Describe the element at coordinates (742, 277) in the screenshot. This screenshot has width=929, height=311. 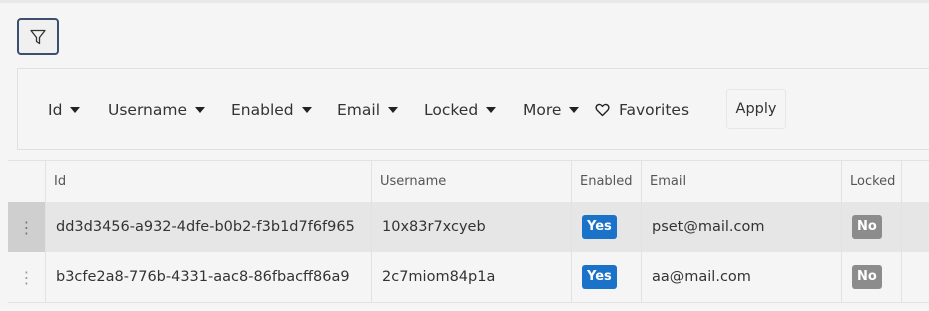
I see `cell-email: aa@mail.com` at that location.